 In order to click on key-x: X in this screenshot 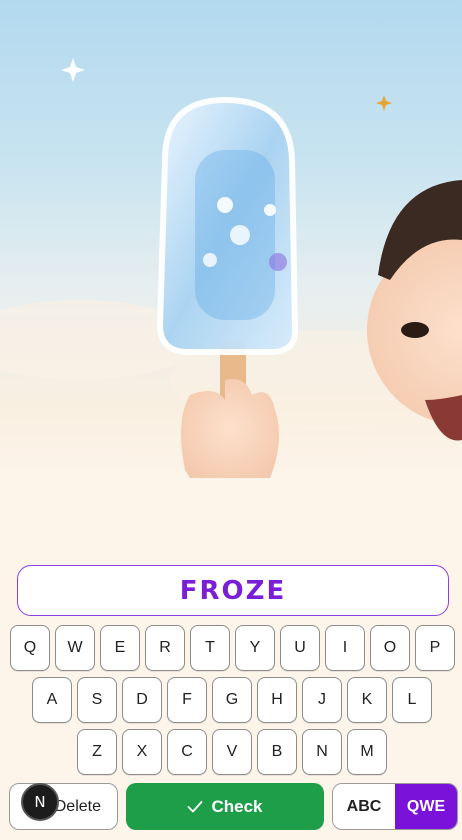, I will do `click(142, 752)`.